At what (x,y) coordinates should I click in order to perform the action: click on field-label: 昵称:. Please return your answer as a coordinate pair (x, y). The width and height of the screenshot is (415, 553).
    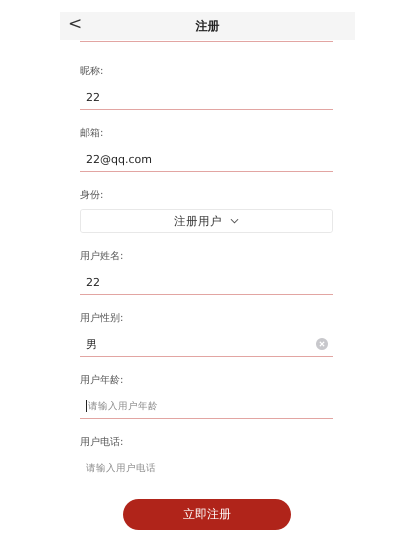
    Looking at the image, I should click on (92, 72).